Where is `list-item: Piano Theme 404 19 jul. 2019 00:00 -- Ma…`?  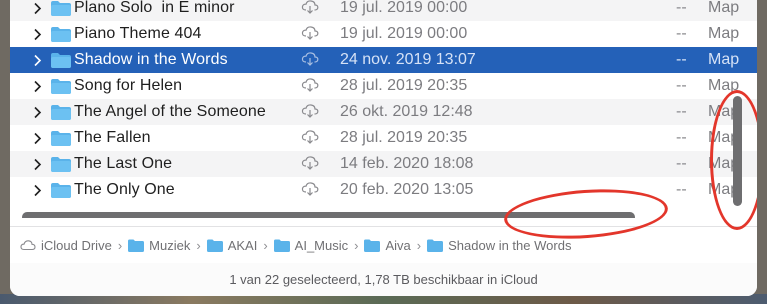
list-item: Piano Theme 404 19 jul. 2019 00:00 -- Ma… is located at coordinates (383, 34).